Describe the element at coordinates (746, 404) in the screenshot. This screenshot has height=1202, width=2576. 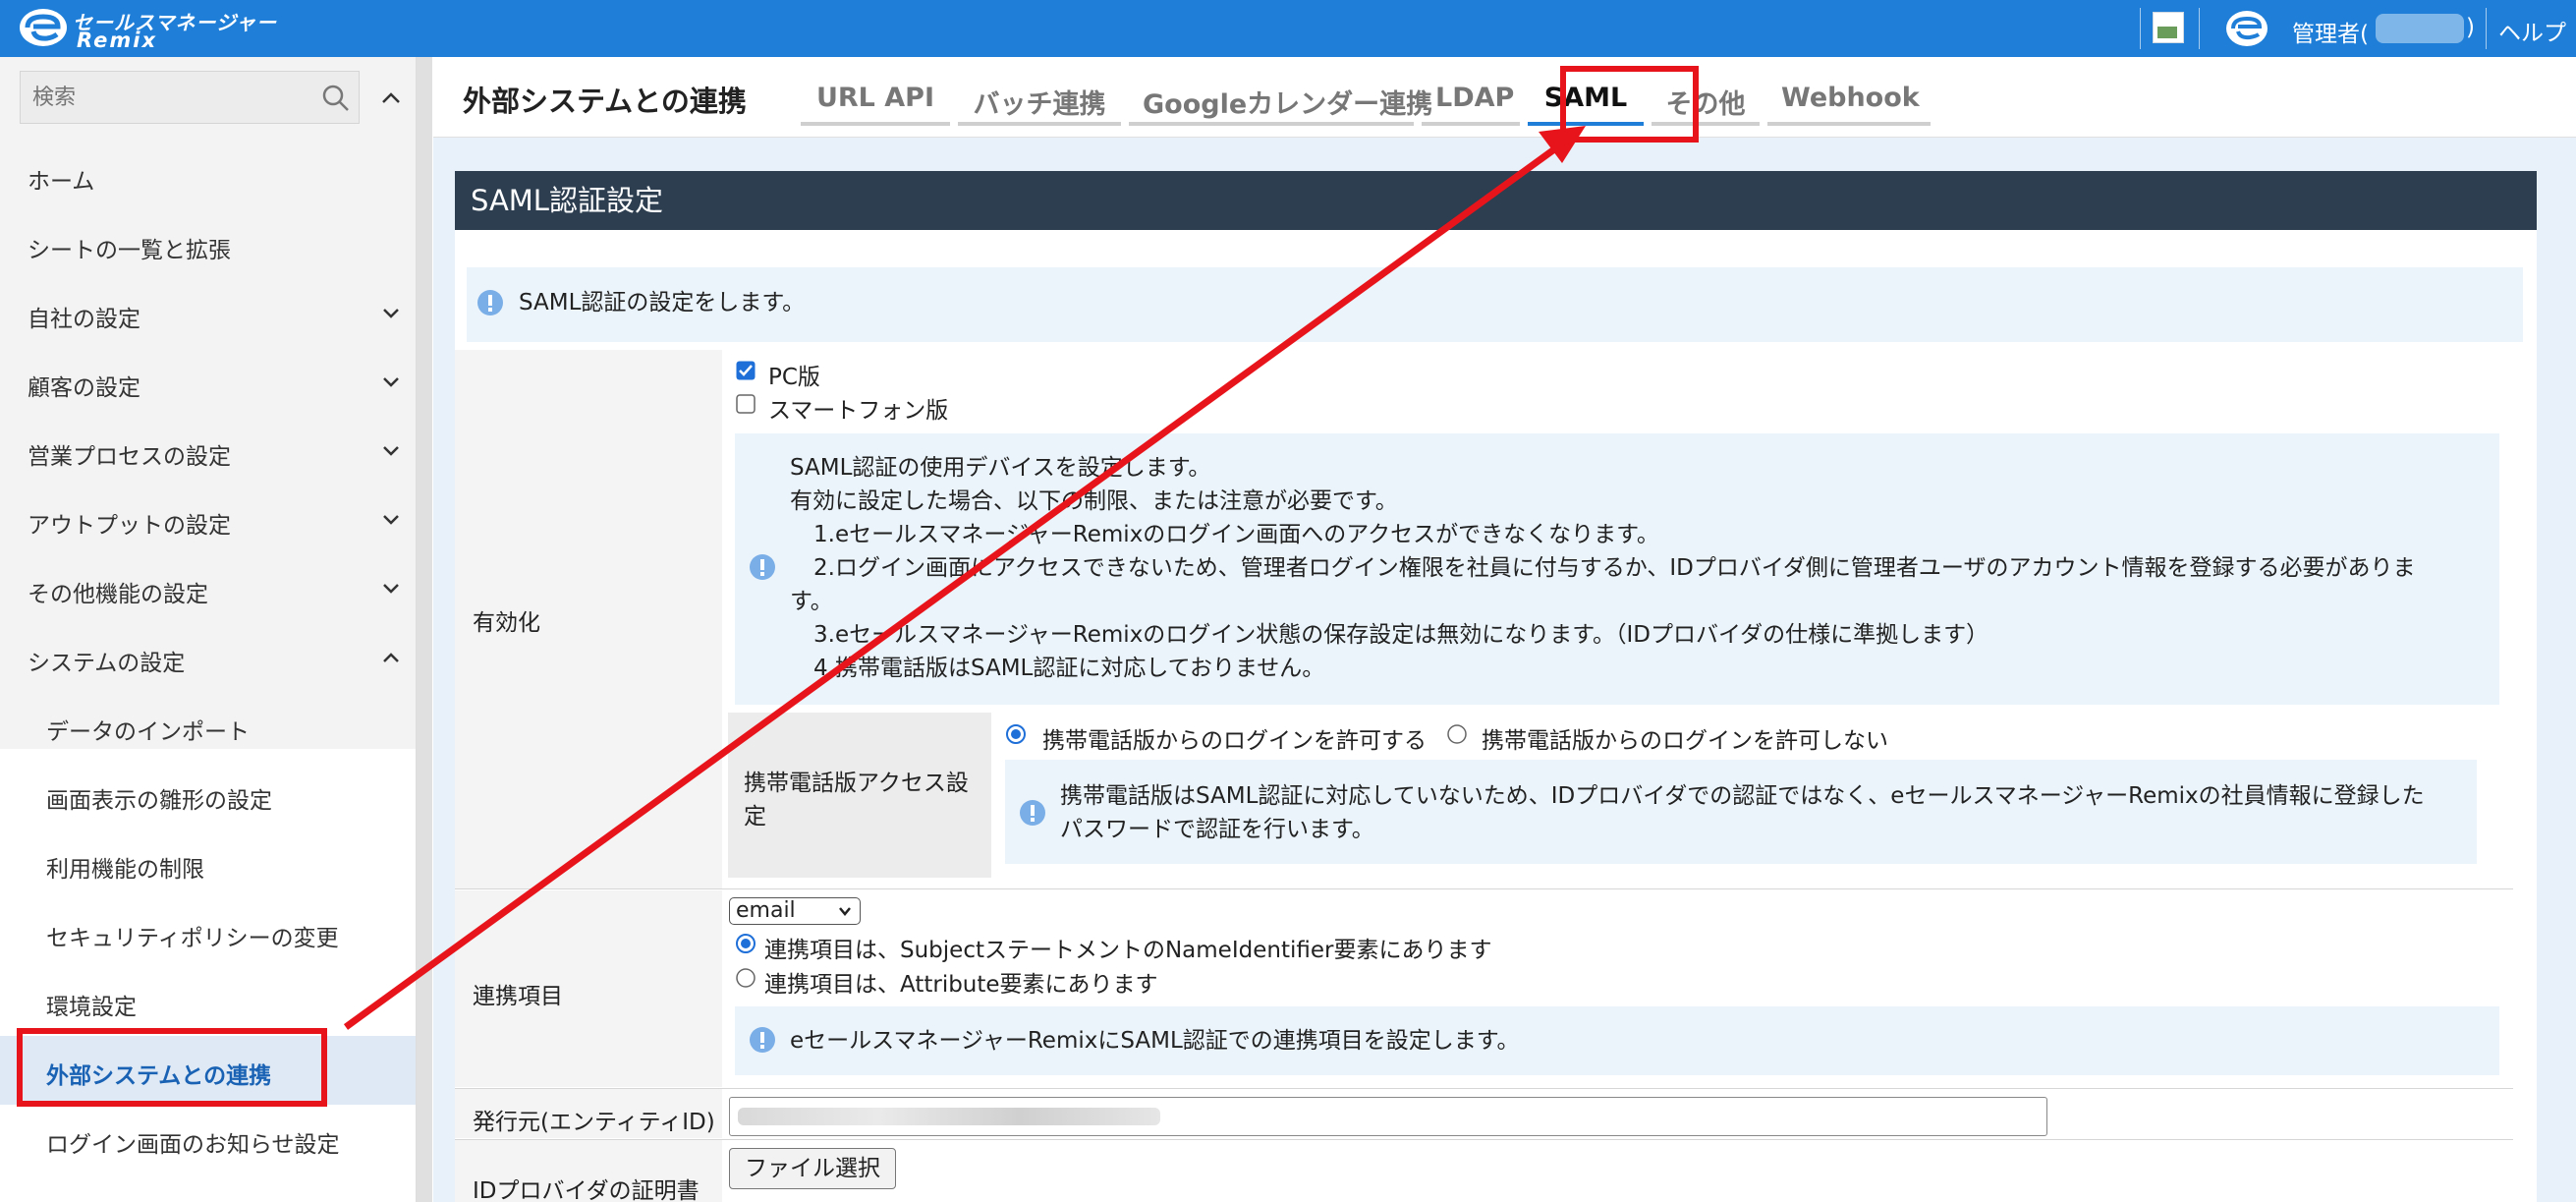
I see `smartphone-checkbox` at that location.